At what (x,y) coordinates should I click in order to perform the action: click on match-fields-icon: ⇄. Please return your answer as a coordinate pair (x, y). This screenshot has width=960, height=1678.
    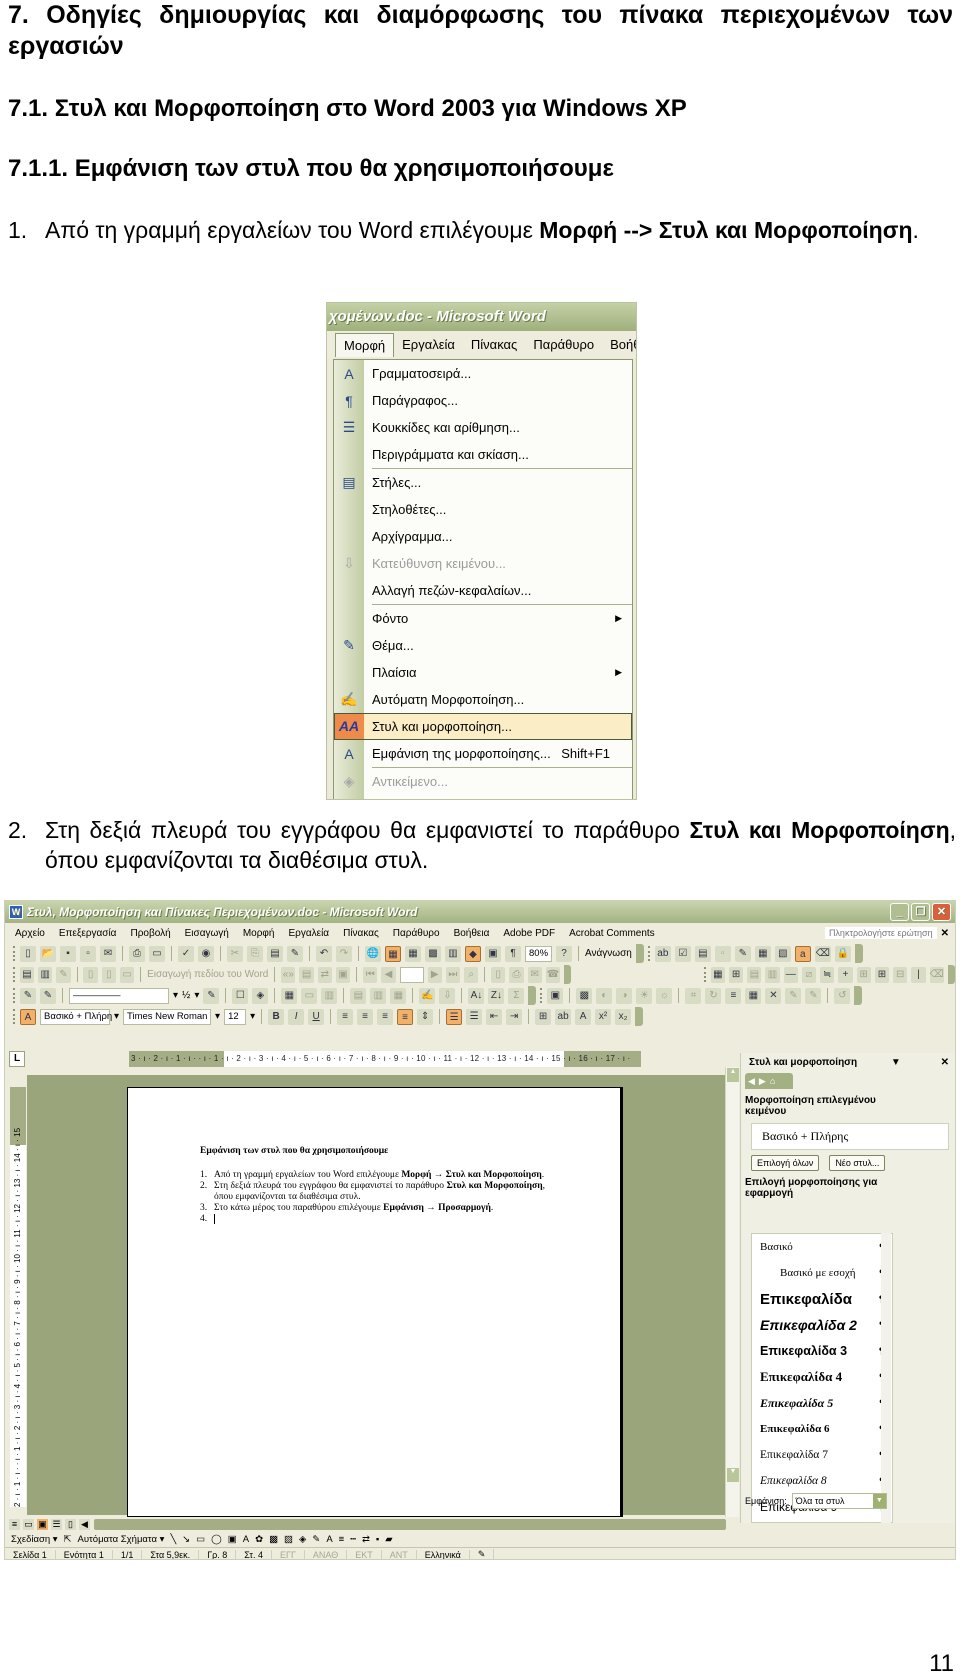
    Looking at the image, I should click on (324, 974).